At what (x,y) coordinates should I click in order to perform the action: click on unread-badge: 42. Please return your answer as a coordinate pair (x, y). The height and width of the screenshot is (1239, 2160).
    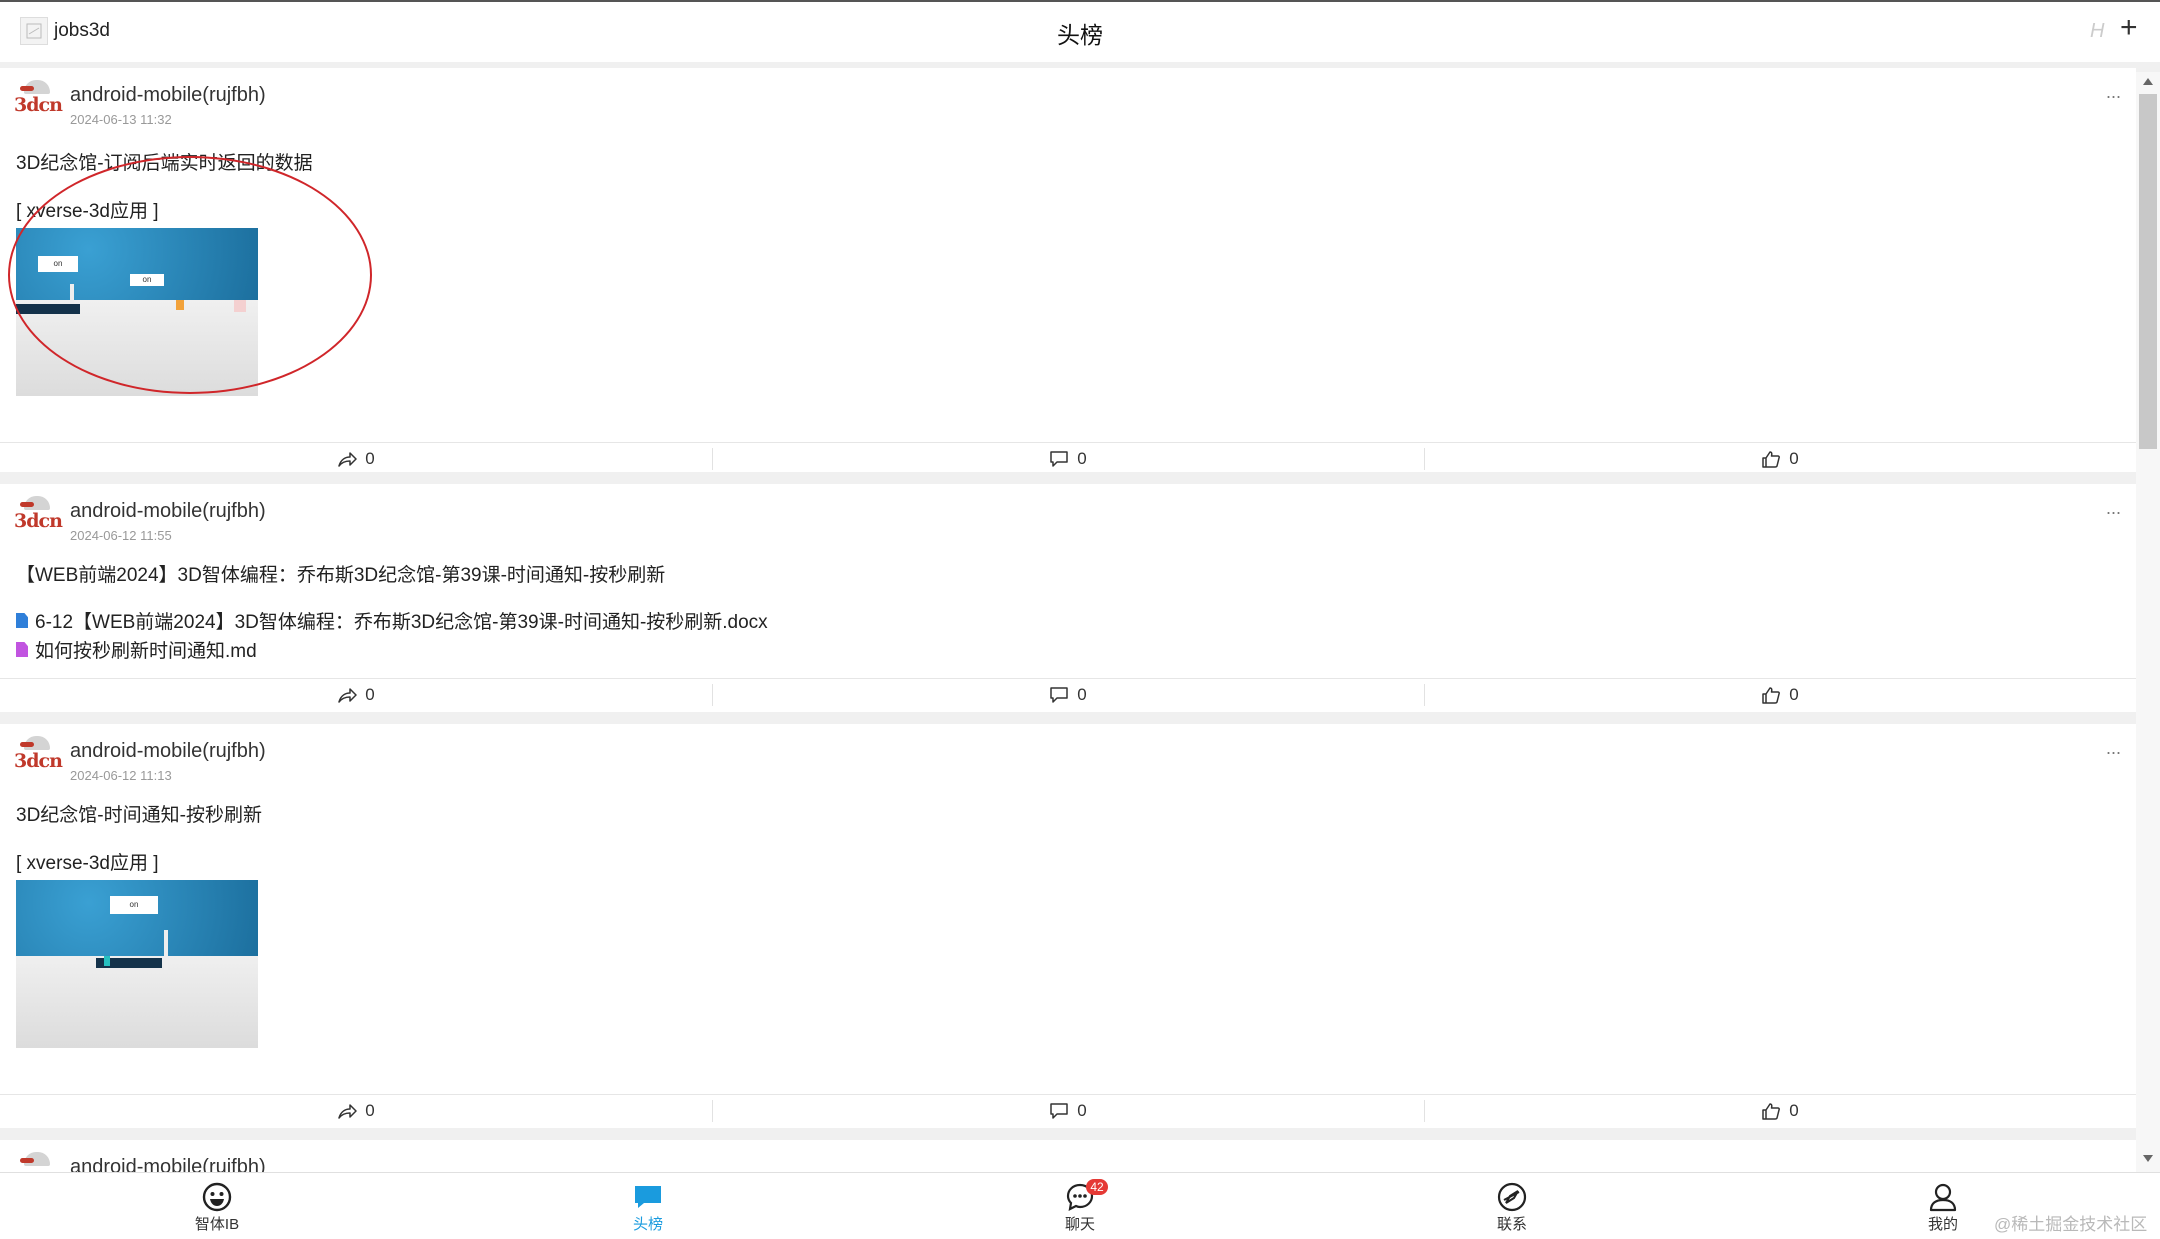
    Looking at the image, I should click on (1097, 1187).